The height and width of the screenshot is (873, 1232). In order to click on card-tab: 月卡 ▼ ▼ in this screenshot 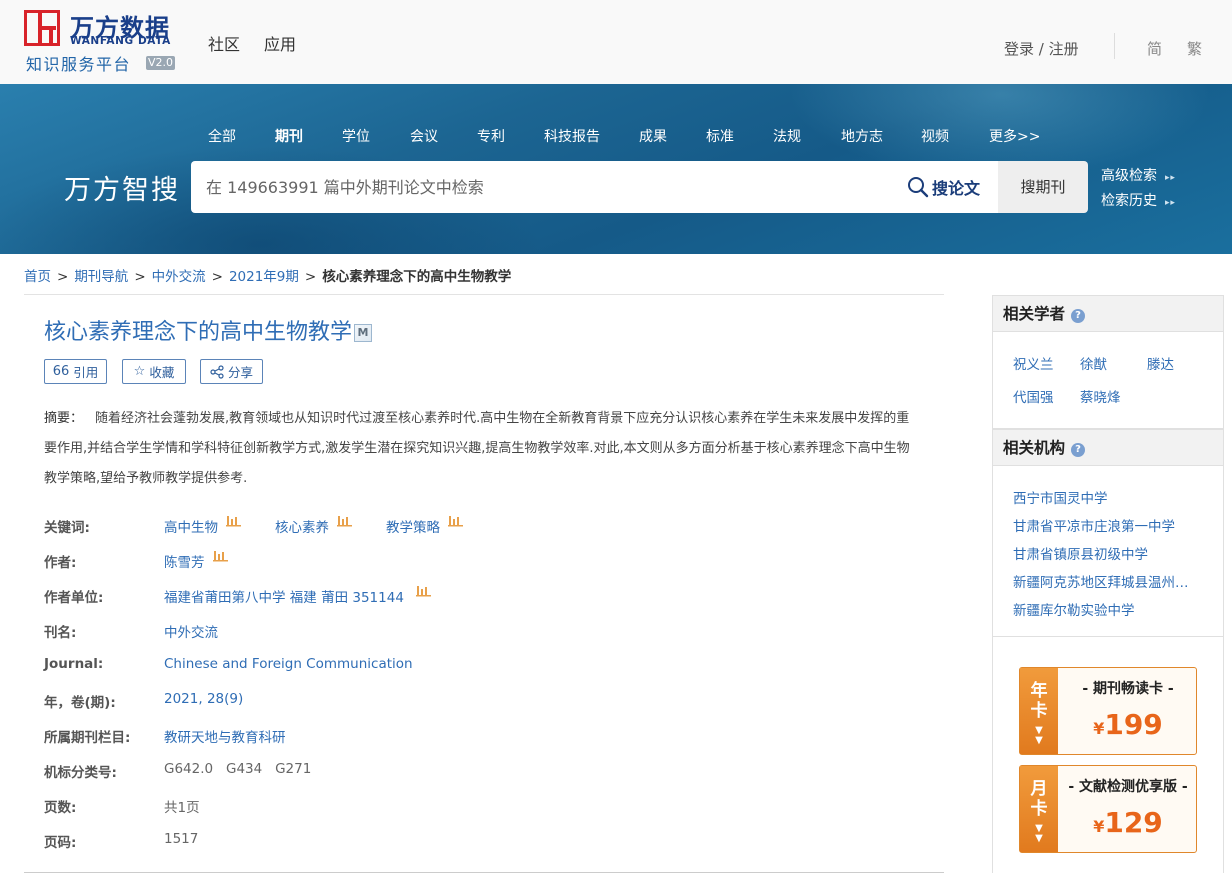, I will do `click(1039, 809)`.